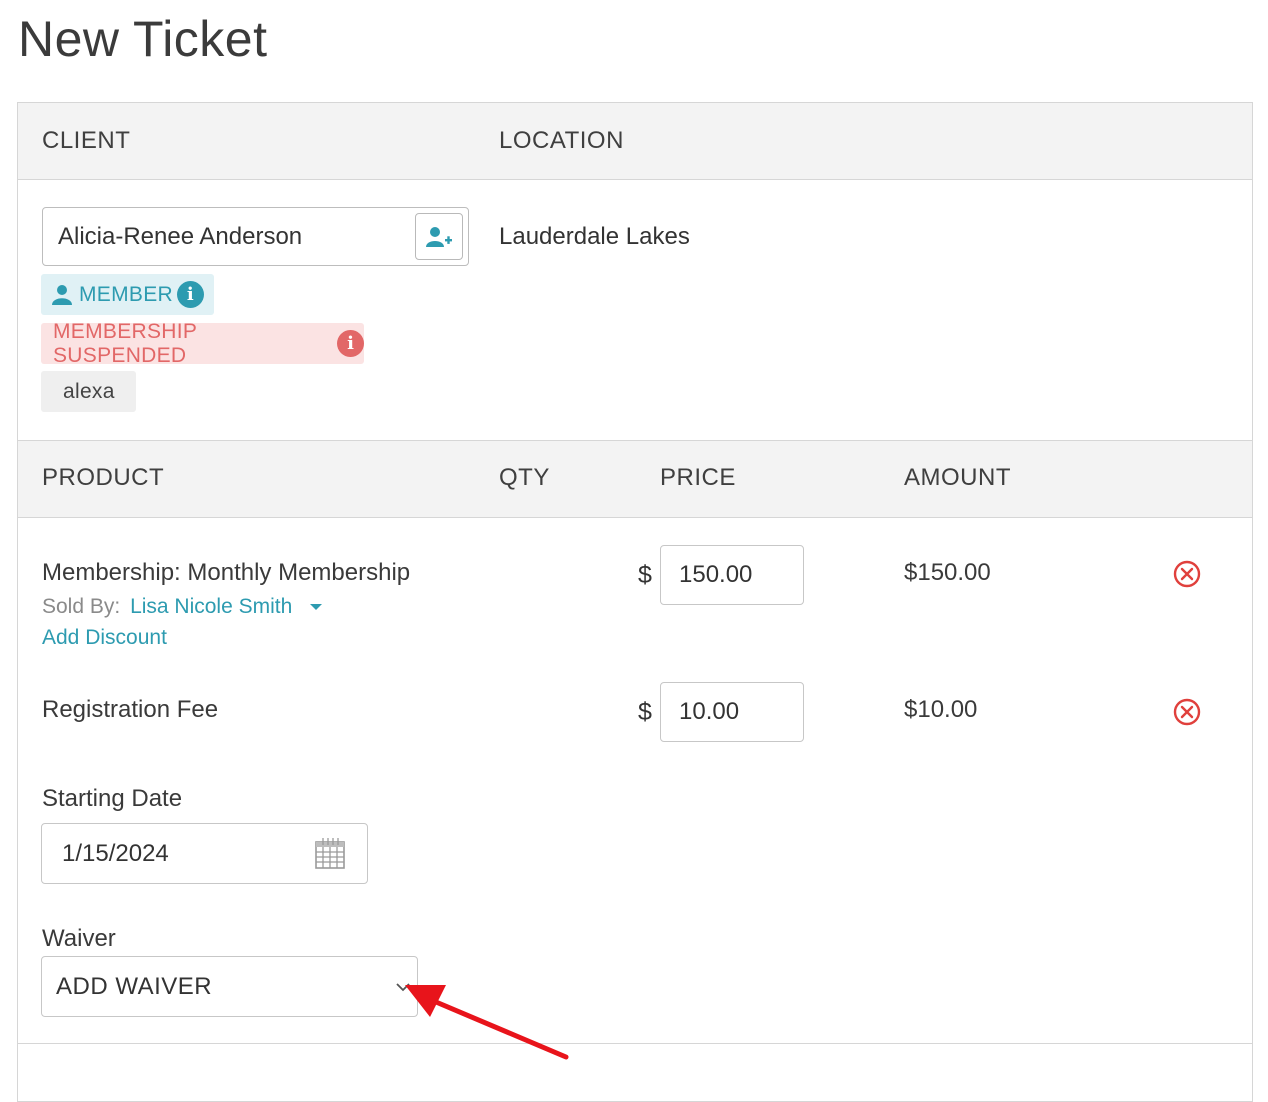 The width and height of the screenshot is (1268, 1102). Describe the element at coordinates (190, 294) in the screenshot. I see `member-info-icon: i` at that location.